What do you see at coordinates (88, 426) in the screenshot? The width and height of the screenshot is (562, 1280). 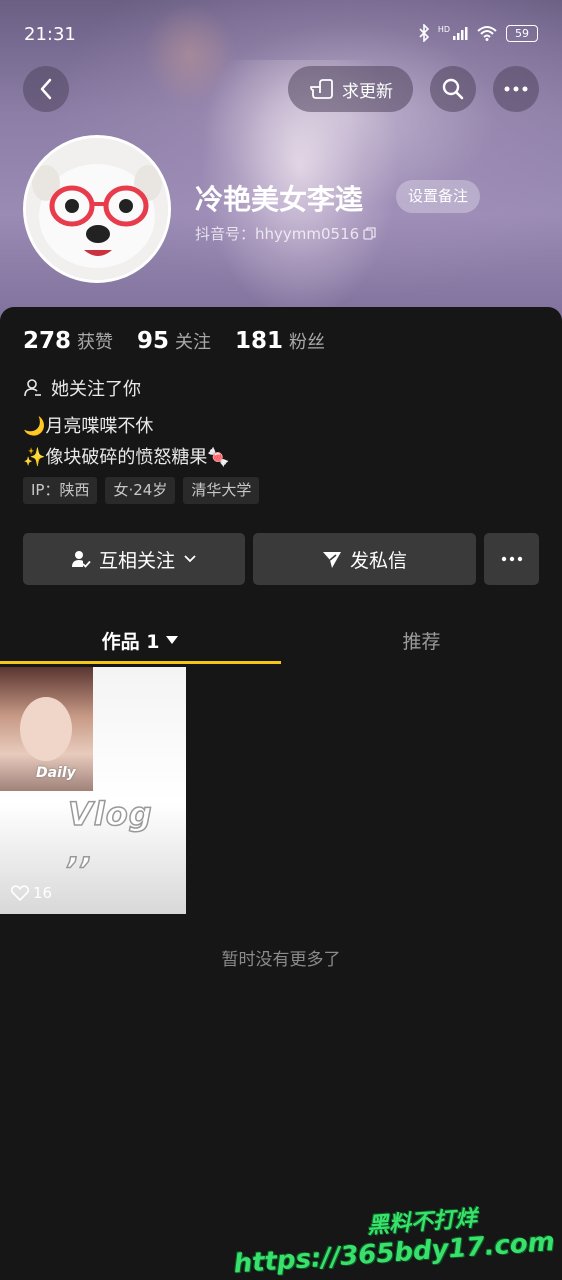 I see `bio-line: 🌙月亮喋喋不休` at bounding box center [88, 426].